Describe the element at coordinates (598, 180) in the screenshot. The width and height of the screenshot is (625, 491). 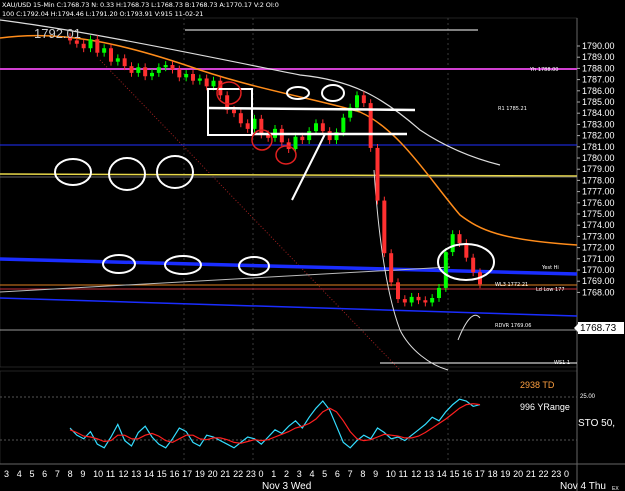
I see `price-tick-label: 1778.00` at that location.